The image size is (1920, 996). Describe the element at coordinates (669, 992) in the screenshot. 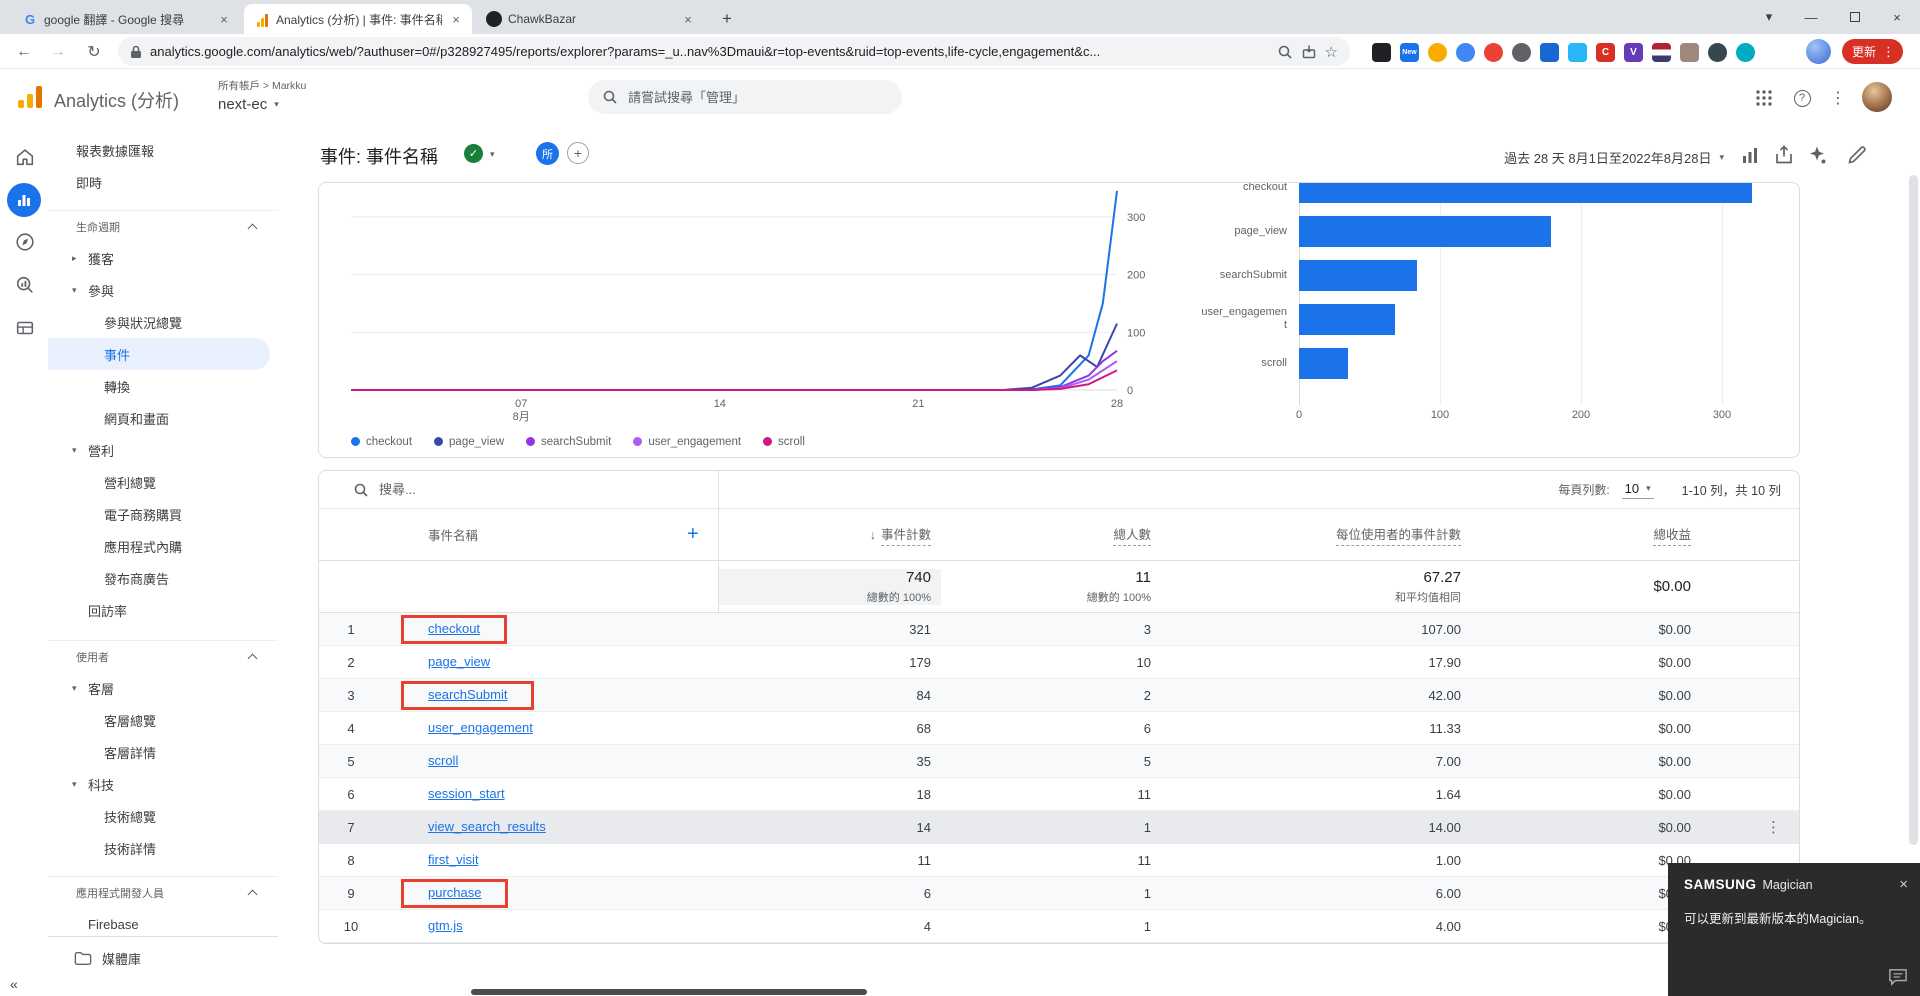

I see `horizontal-scrollbar` at that location.